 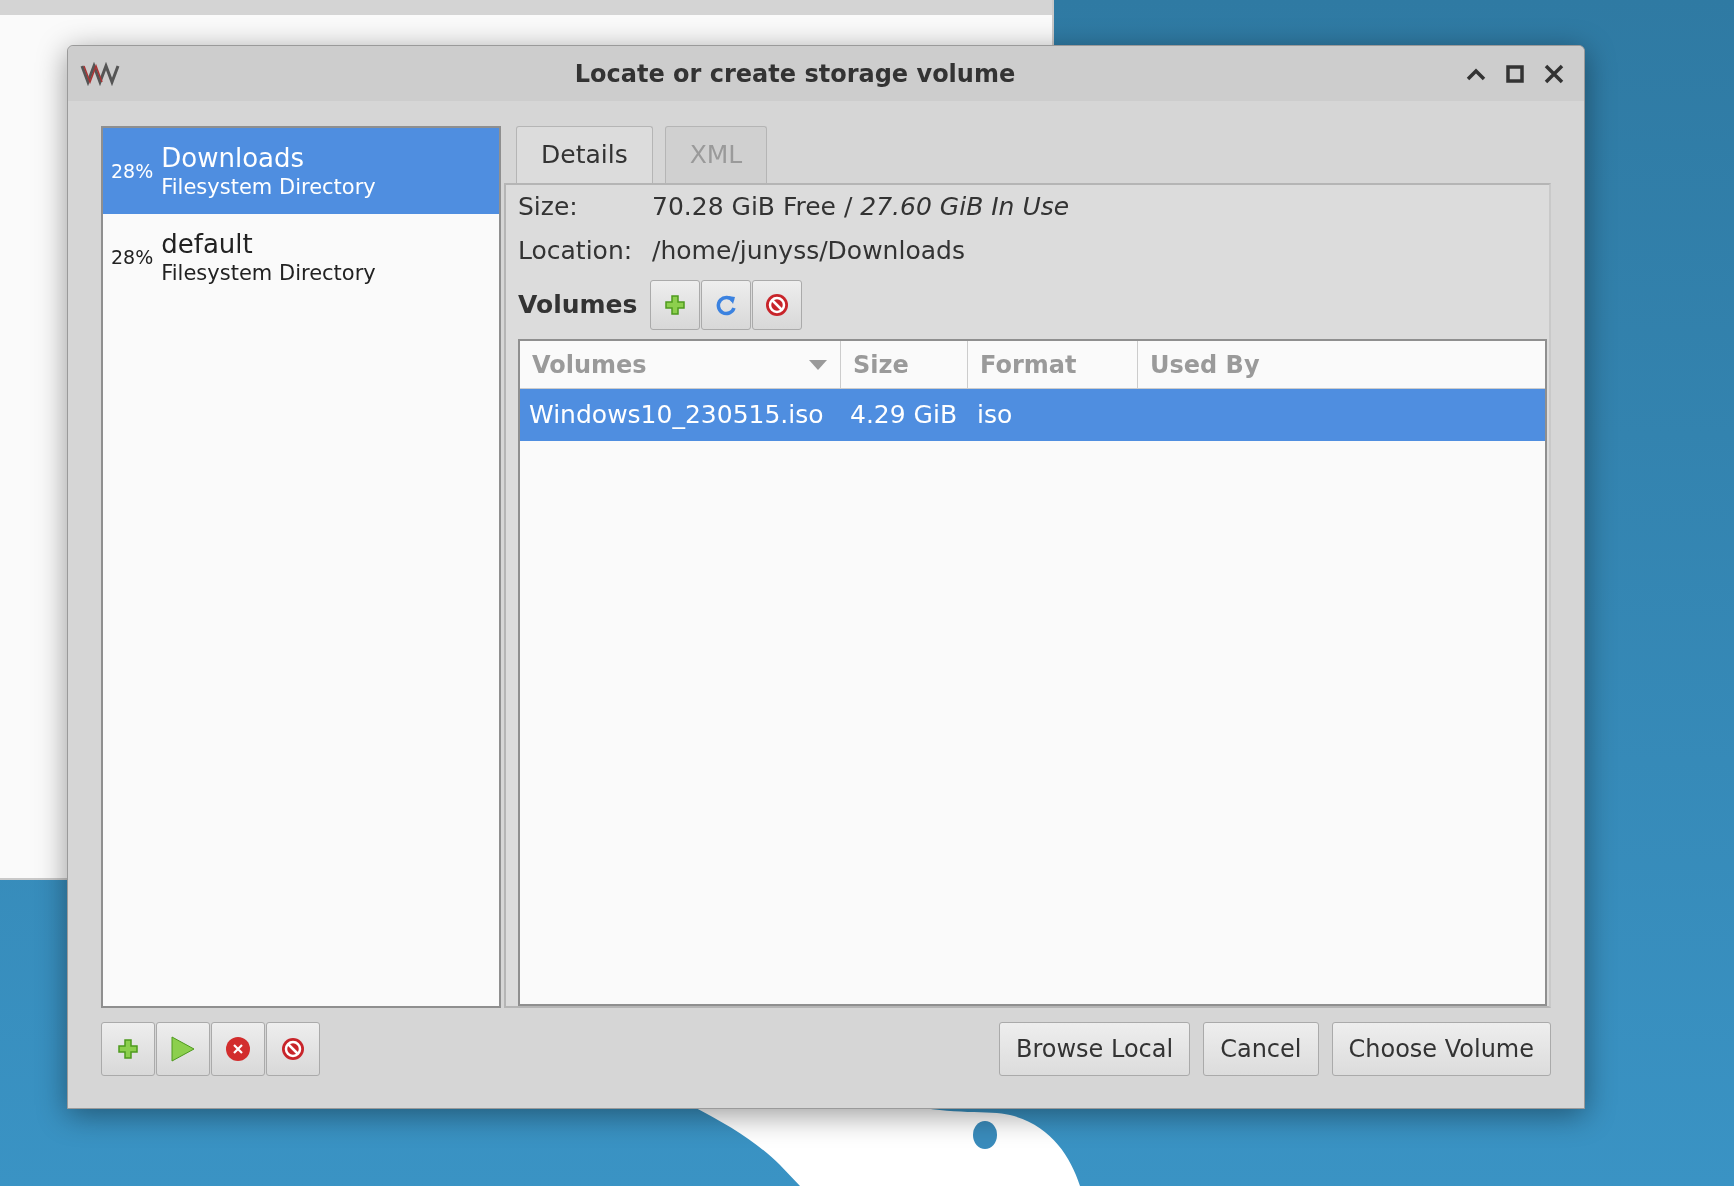 I want to click on column-header: Format, so click(x=1053, y=364).